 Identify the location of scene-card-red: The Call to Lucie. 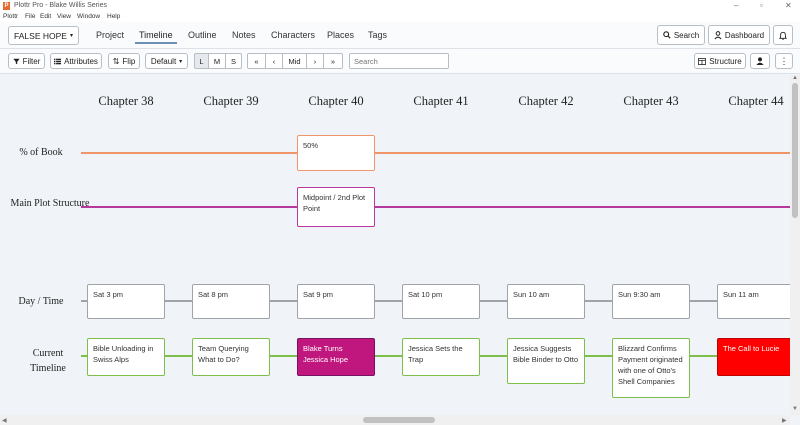
(753, 357).